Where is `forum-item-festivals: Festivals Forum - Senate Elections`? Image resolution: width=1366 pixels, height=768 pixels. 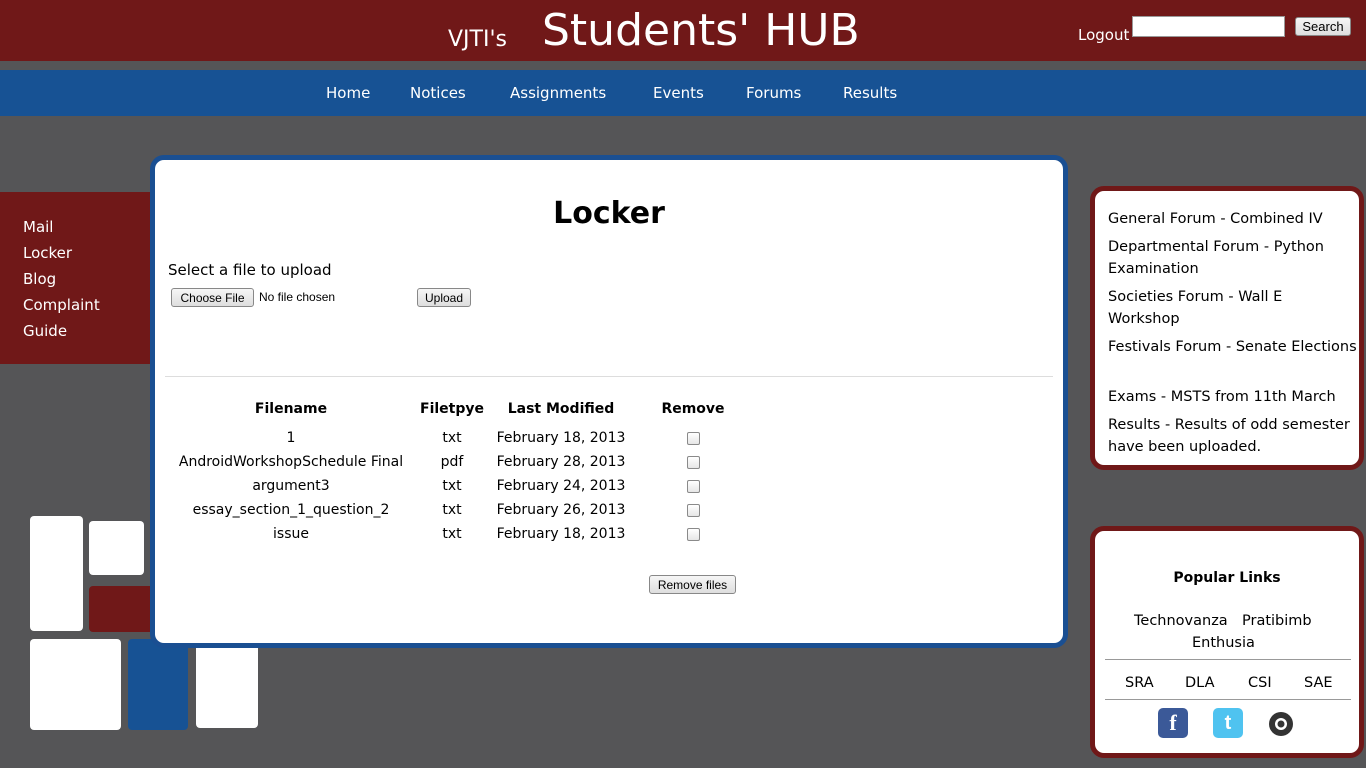 forum-item-festivals: Festivals Forum - Senate Elections is located at coordinates (1233, 347).